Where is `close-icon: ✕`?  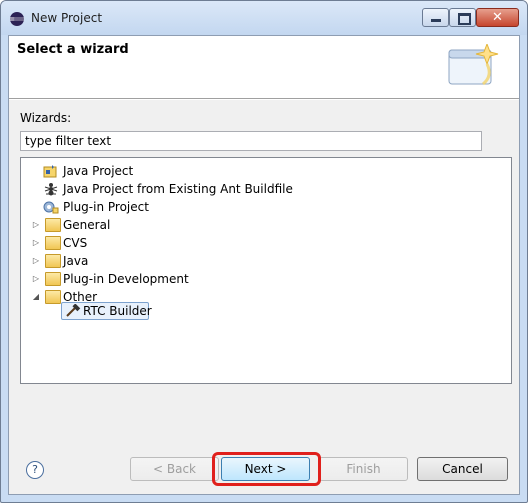
close-icon: ✕ is located at coordinates (497, 17).